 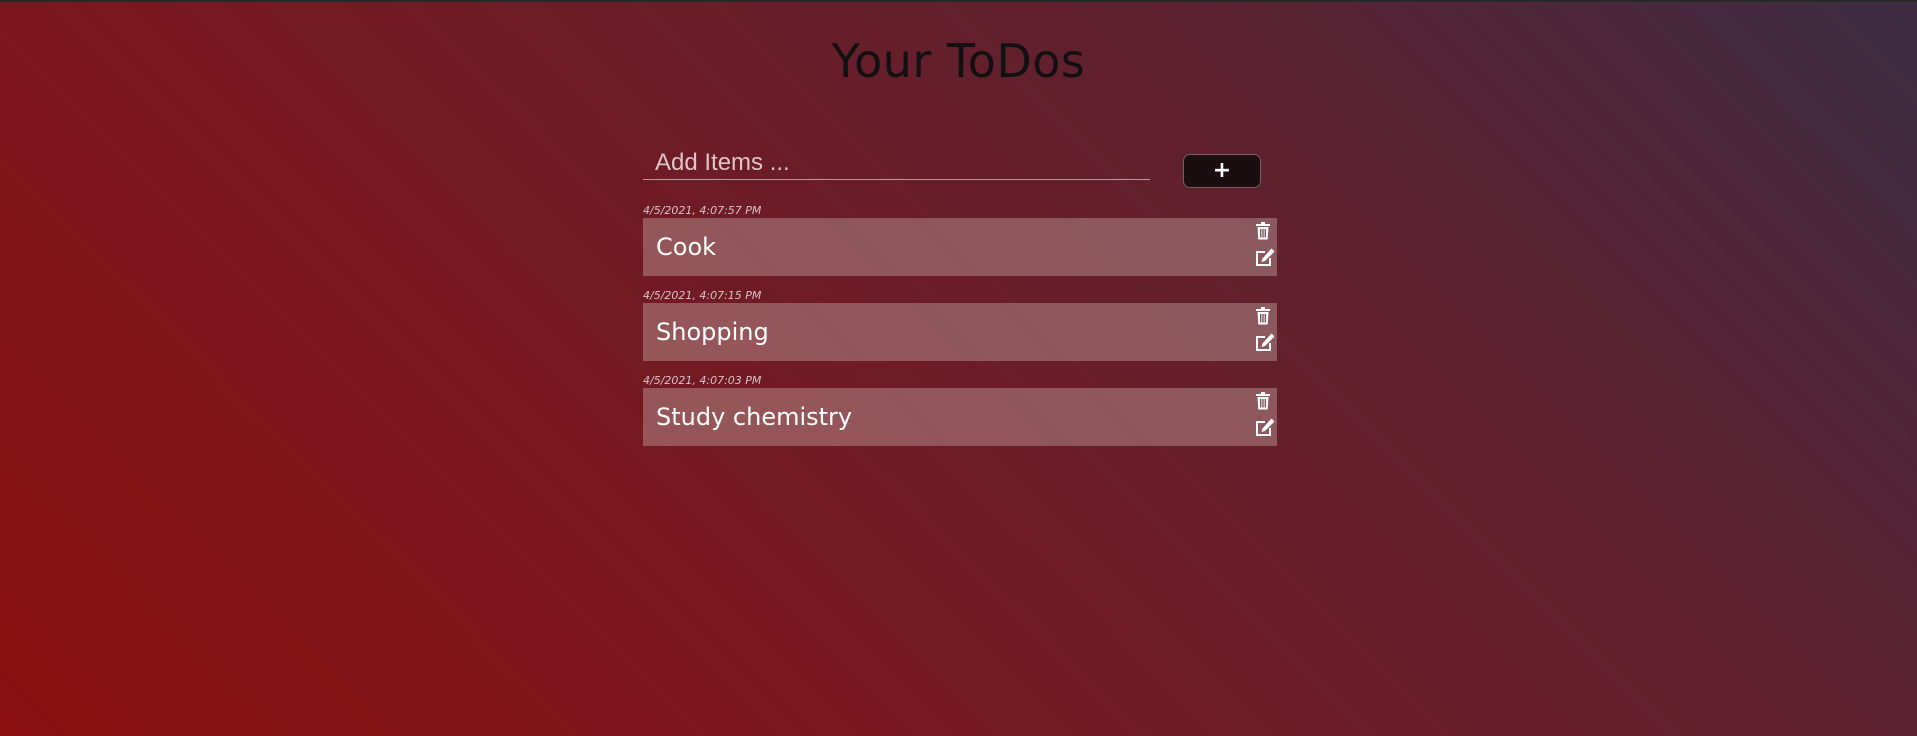 What do you see at coordinates (702, 380) in the screenshot?
I see `todo-timestamp: 4/5/2021, 4:07:03 PM` at bounding box center [702, 380].